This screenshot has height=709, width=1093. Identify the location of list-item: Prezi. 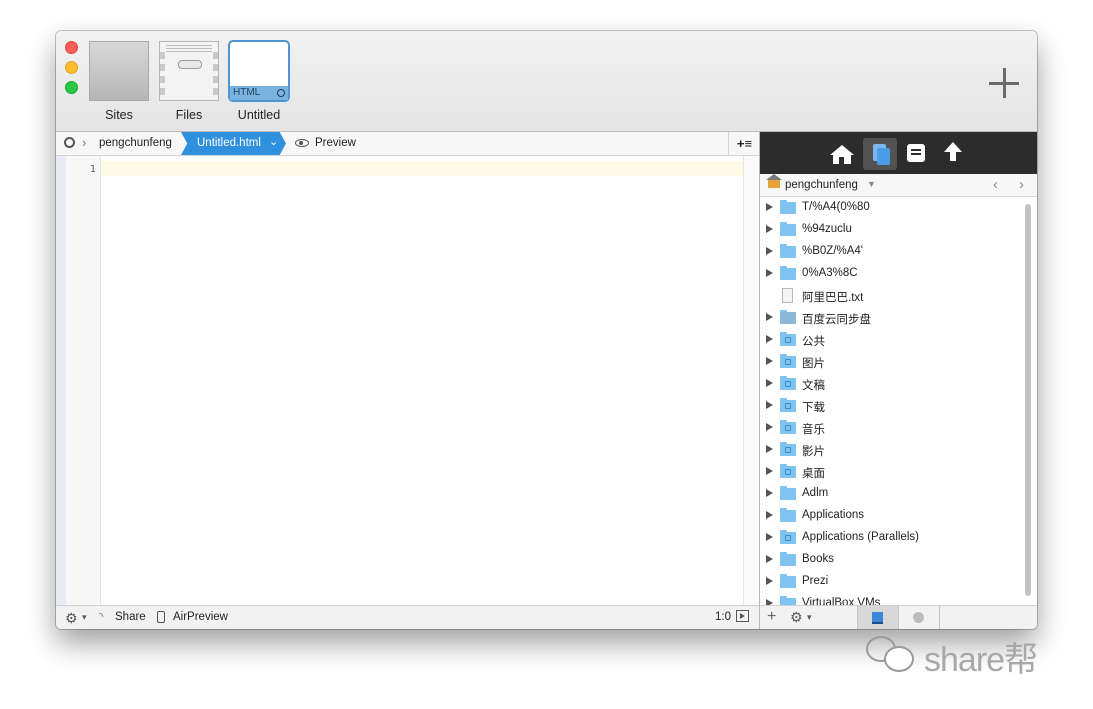
(891, 582).